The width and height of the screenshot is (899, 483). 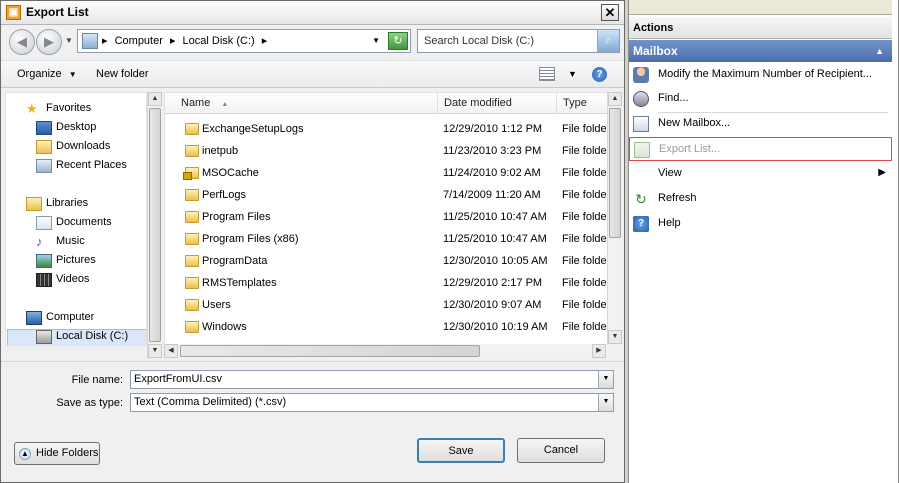 What do you see at coordinates (760, 7) in the screenshot?
I see `actions-top-strip` at bounding box center [760, 7].